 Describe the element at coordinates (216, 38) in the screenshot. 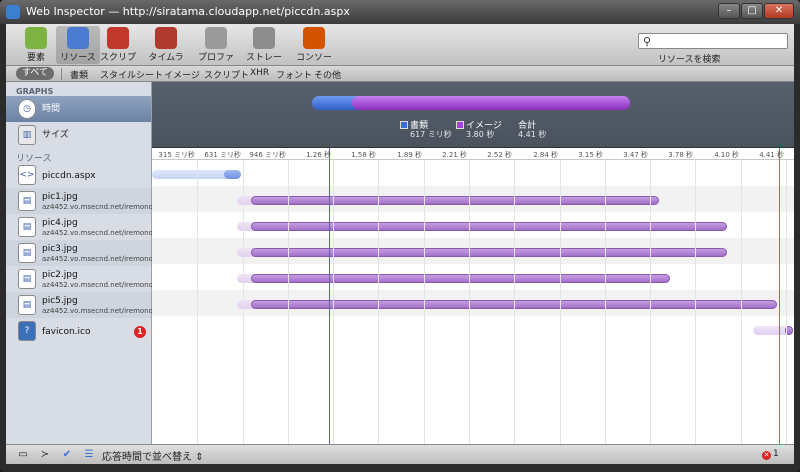

I see `profiles-icon` at that location.